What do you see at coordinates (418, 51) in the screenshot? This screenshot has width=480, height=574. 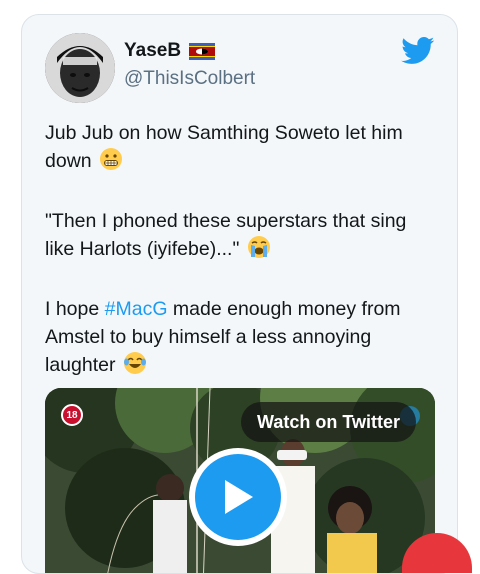 I see `twitter-bird-icon` at bounding box center [418, 51].